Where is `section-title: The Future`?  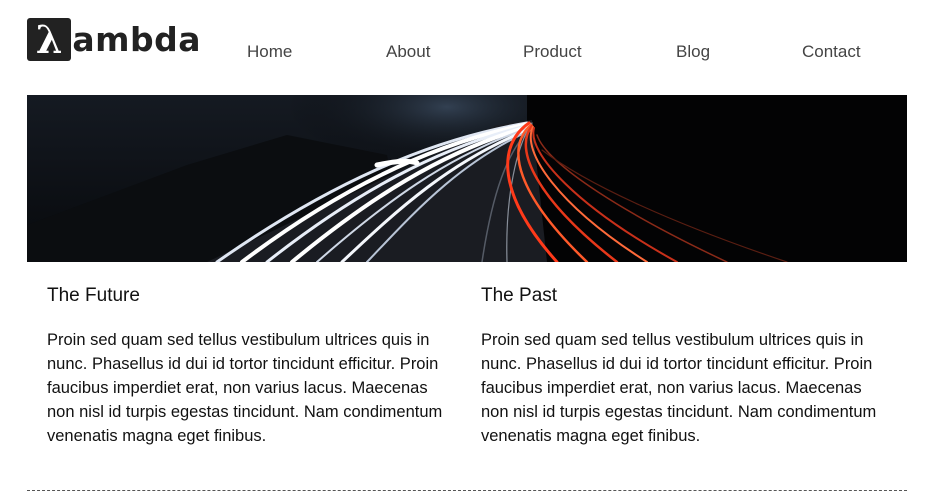
section-title: The Future is located at coordinates (93, 295).